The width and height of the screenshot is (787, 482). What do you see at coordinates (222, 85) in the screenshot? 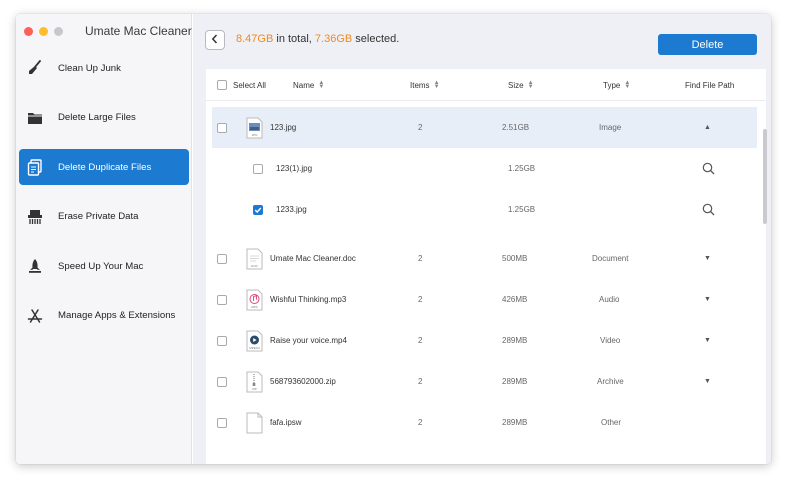
I see `select-all-checkbox` at bounding box center [222, 85].